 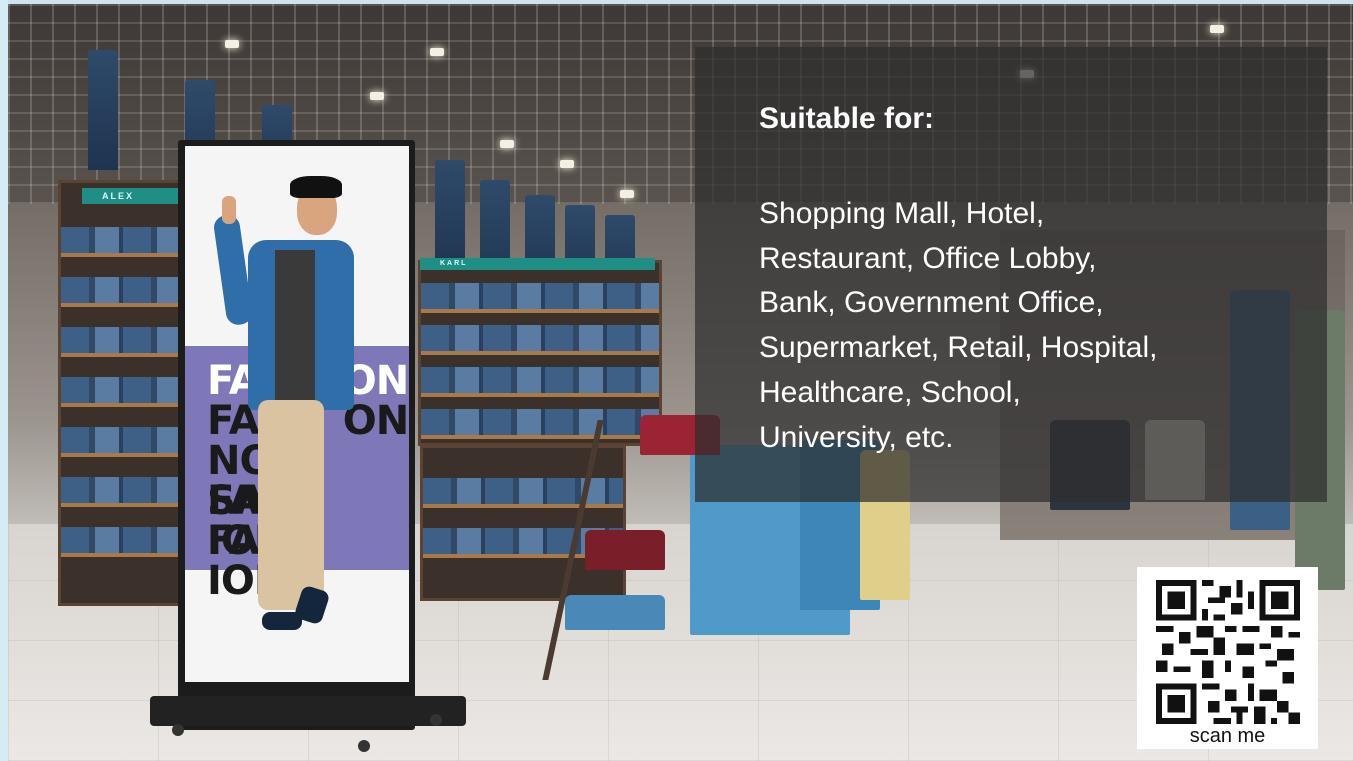 What do you see at coordinates (847, 118) in the screenshot?
I see `suitable-for-heading: Suitable for:` at bounding box center [847, 118].